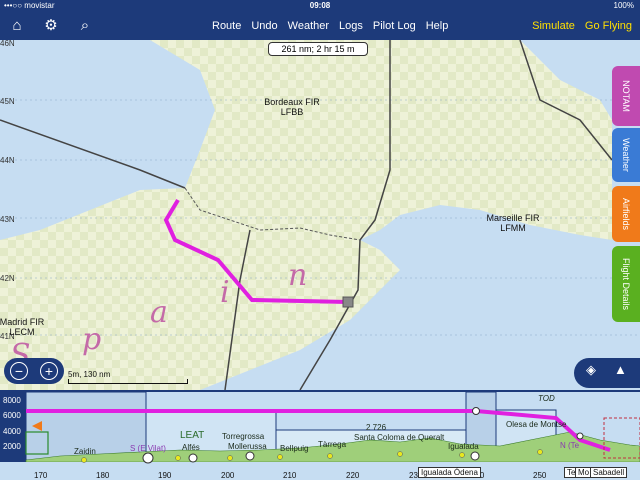  What do you see at coordinates (128, 381) in the screenshot?
I see `scale-bar` at bounding box center [128, 381].